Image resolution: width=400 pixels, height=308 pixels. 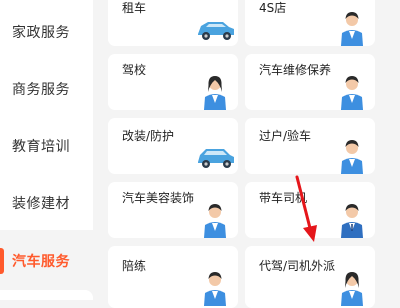 What do you see at coordinates (310, 210) in the screenshot?
I see `service-chauffeur: 带车司机` at bounding box center [310, 210].